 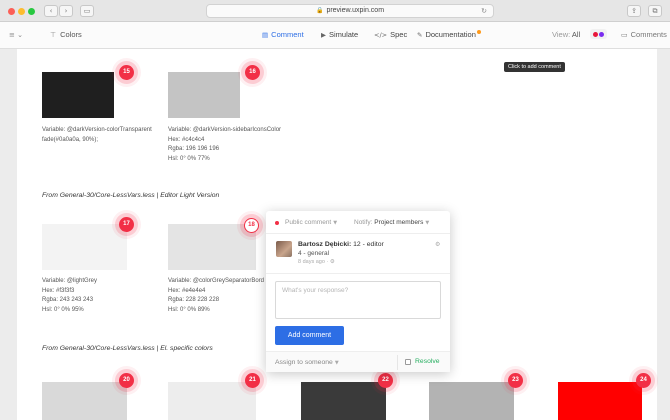 I want to click on avatar, so click(x=284, y=249).